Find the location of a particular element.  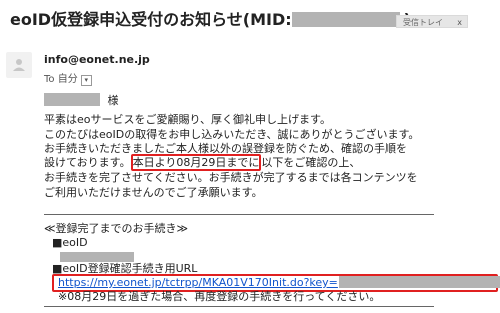

person-icon is located at coordinates (19, 65).